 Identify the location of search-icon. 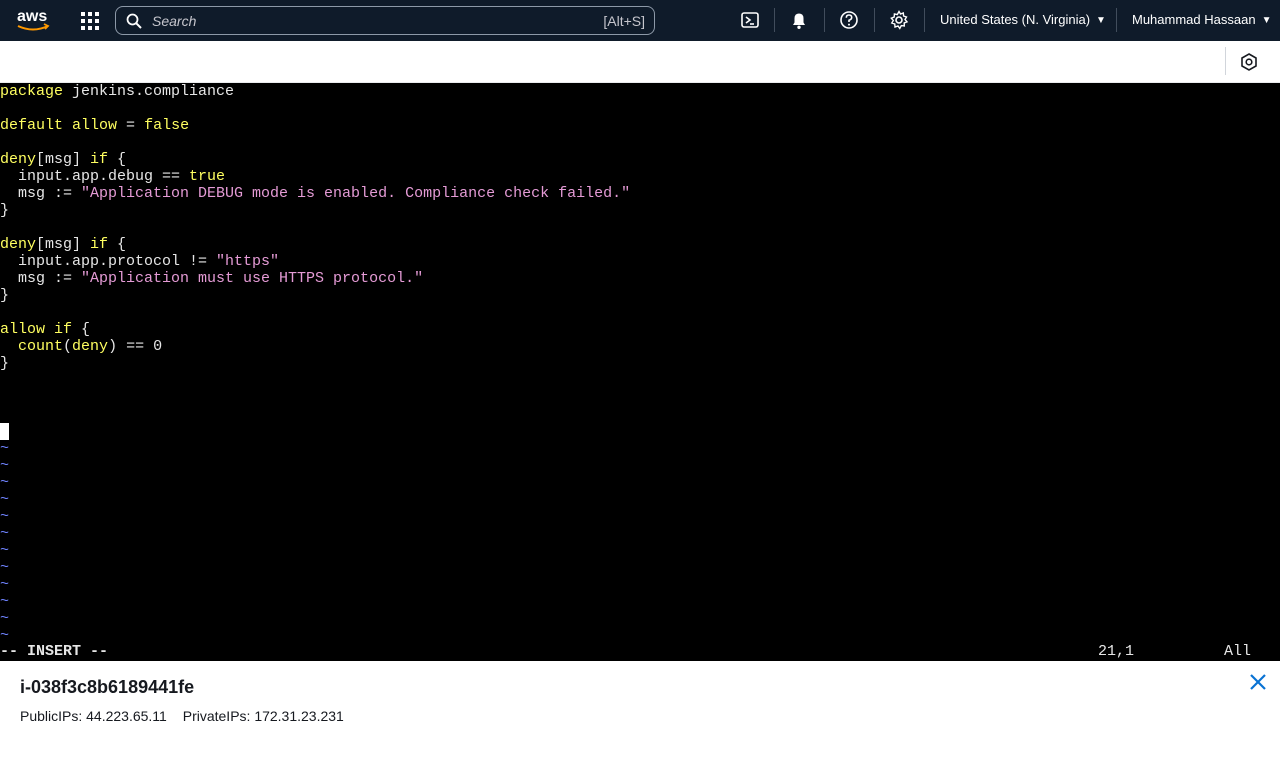
(134, 21).